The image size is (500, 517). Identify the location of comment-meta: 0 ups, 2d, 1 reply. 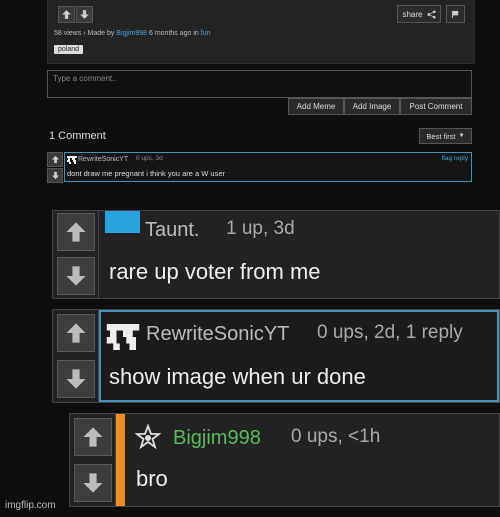
(390, 332).